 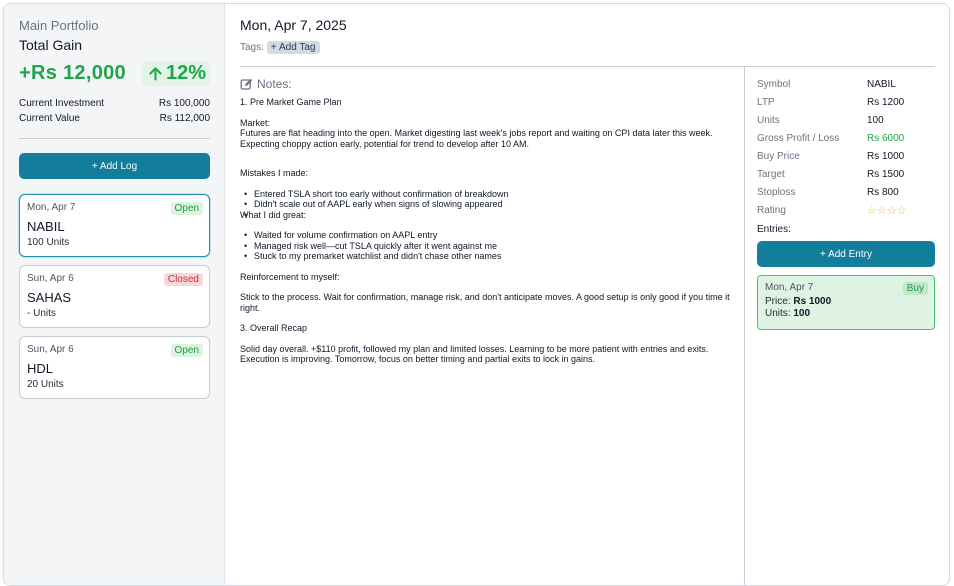 I want to click on log-card: Sun, Apr 6 Open HDL 20 Units, so click(x=114, y=367).